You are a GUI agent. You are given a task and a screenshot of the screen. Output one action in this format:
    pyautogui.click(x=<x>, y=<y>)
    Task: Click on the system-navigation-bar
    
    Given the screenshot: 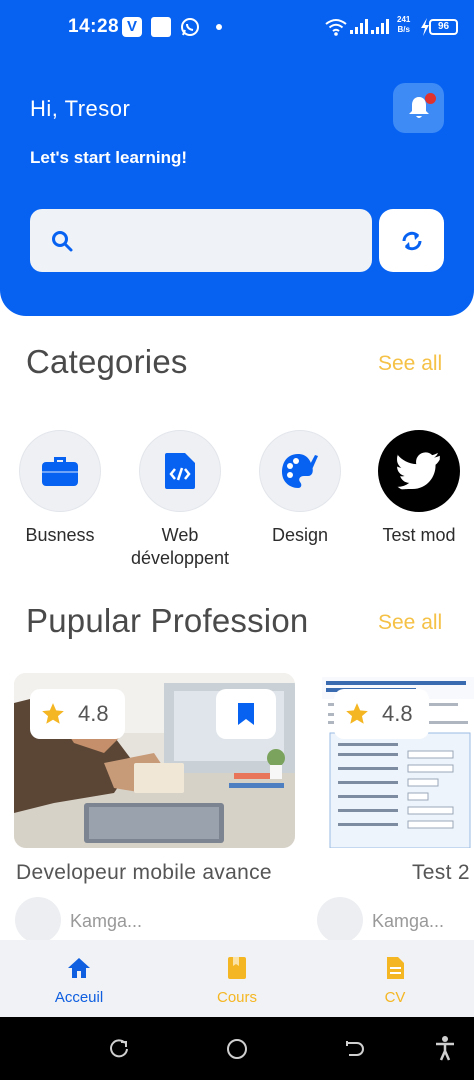 What is the action you would take?
    pyautogui.click(x=237, y=1048)
    